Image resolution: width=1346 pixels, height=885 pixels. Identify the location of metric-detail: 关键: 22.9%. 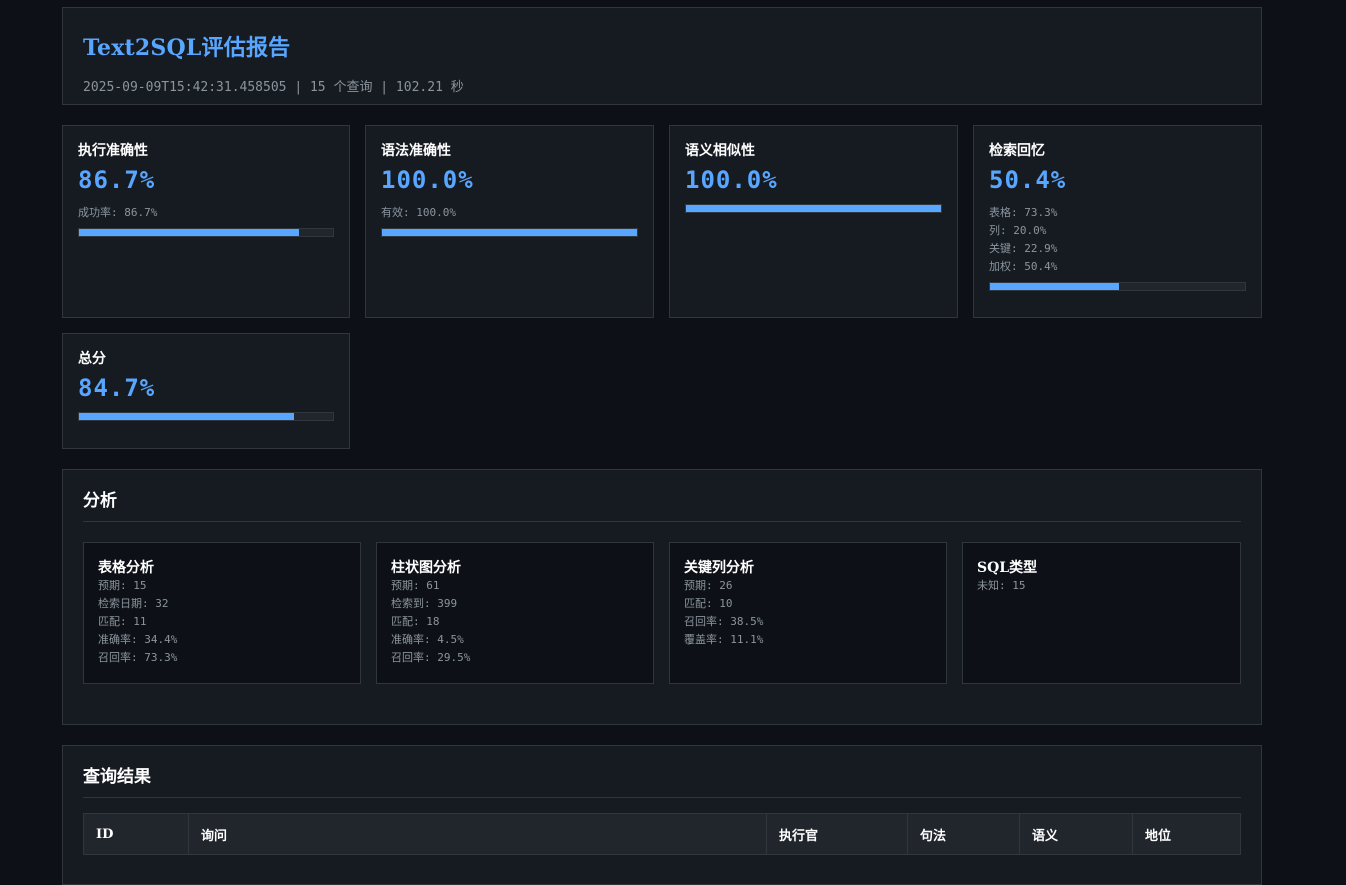
(1023, 248).